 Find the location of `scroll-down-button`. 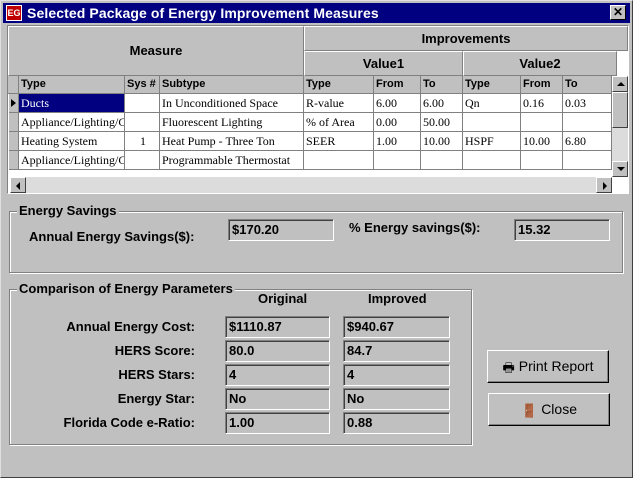

scroll-down-button is located at coordinates (620, 169).